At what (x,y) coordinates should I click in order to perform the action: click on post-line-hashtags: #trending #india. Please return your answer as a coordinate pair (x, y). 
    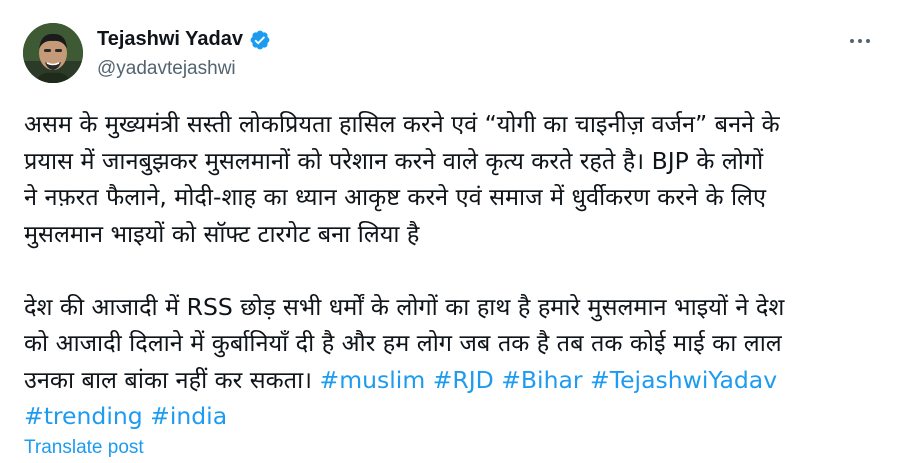
    Looking at the image, I should click on (454, 416).